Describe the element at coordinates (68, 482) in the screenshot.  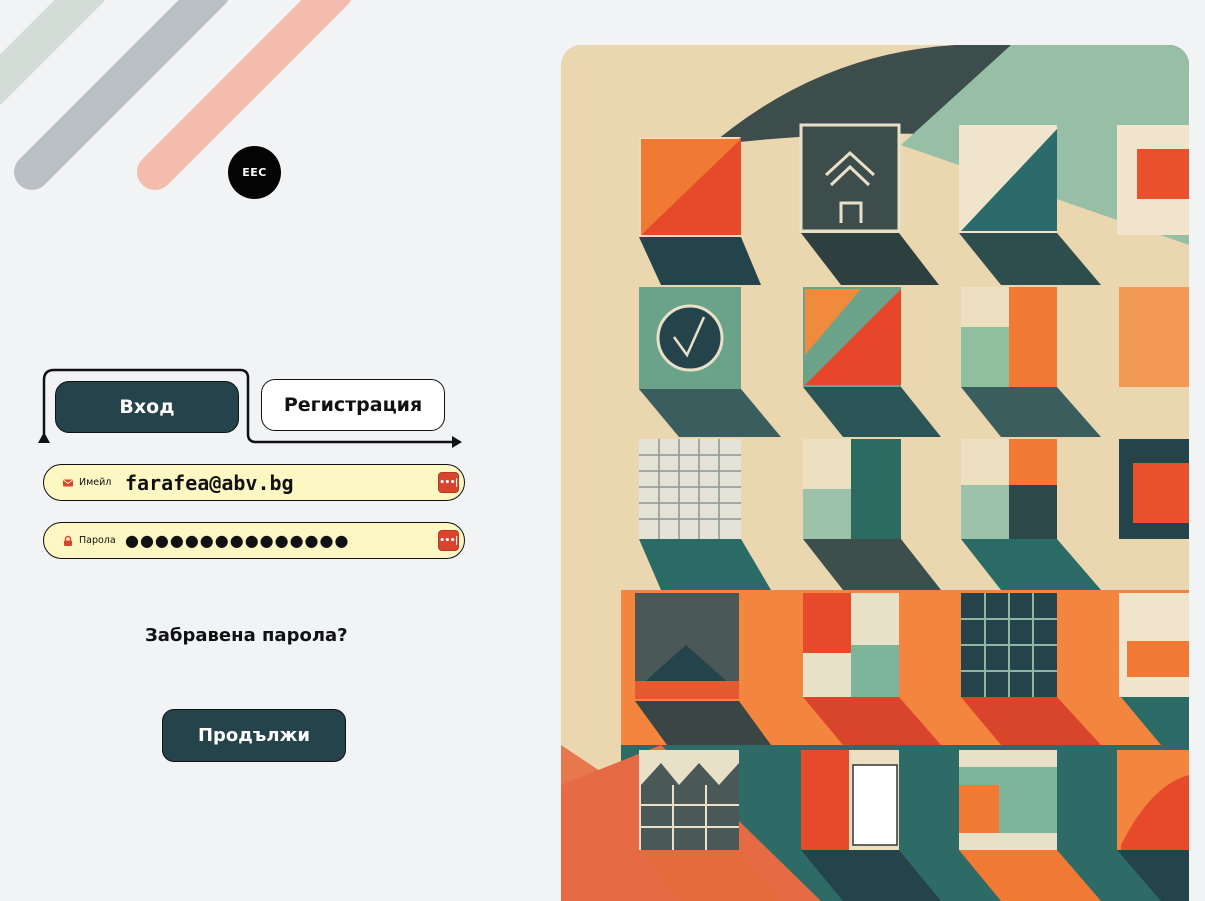
I see `mail-icon` at that location.